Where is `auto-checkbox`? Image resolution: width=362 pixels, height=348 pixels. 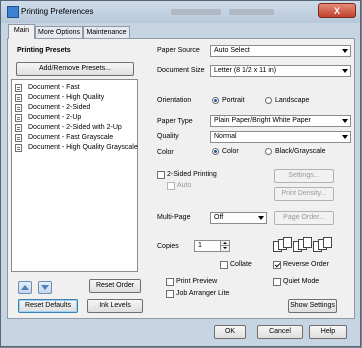 auto-checkbox is located at coordinates (171, 186).